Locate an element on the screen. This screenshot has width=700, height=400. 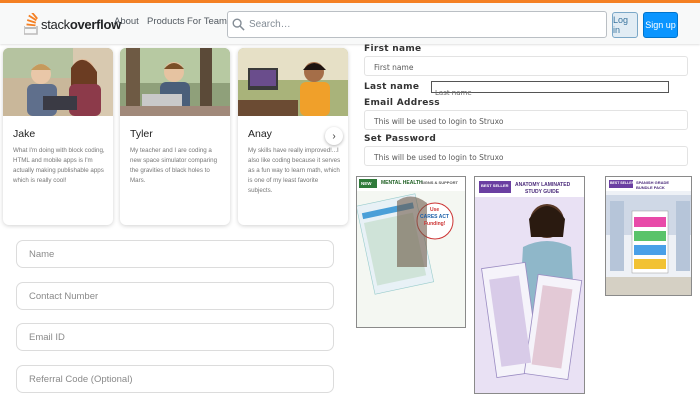
product-subtitle: SIGNS & SUPPORT is located at coordinates (439, 182).